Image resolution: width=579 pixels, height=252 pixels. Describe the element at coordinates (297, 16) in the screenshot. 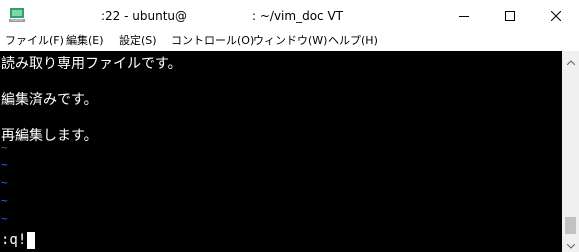

I see `window-title-path: : ~/vim_doc VT` at that location.